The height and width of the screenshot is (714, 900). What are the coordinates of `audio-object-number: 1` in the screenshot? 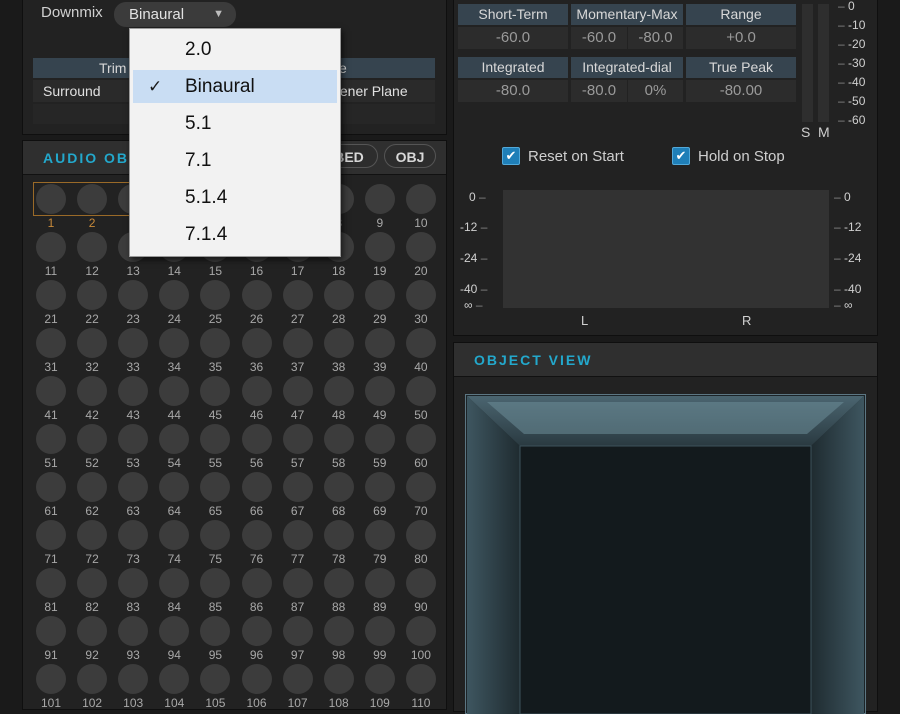 It's located at (51, 223).